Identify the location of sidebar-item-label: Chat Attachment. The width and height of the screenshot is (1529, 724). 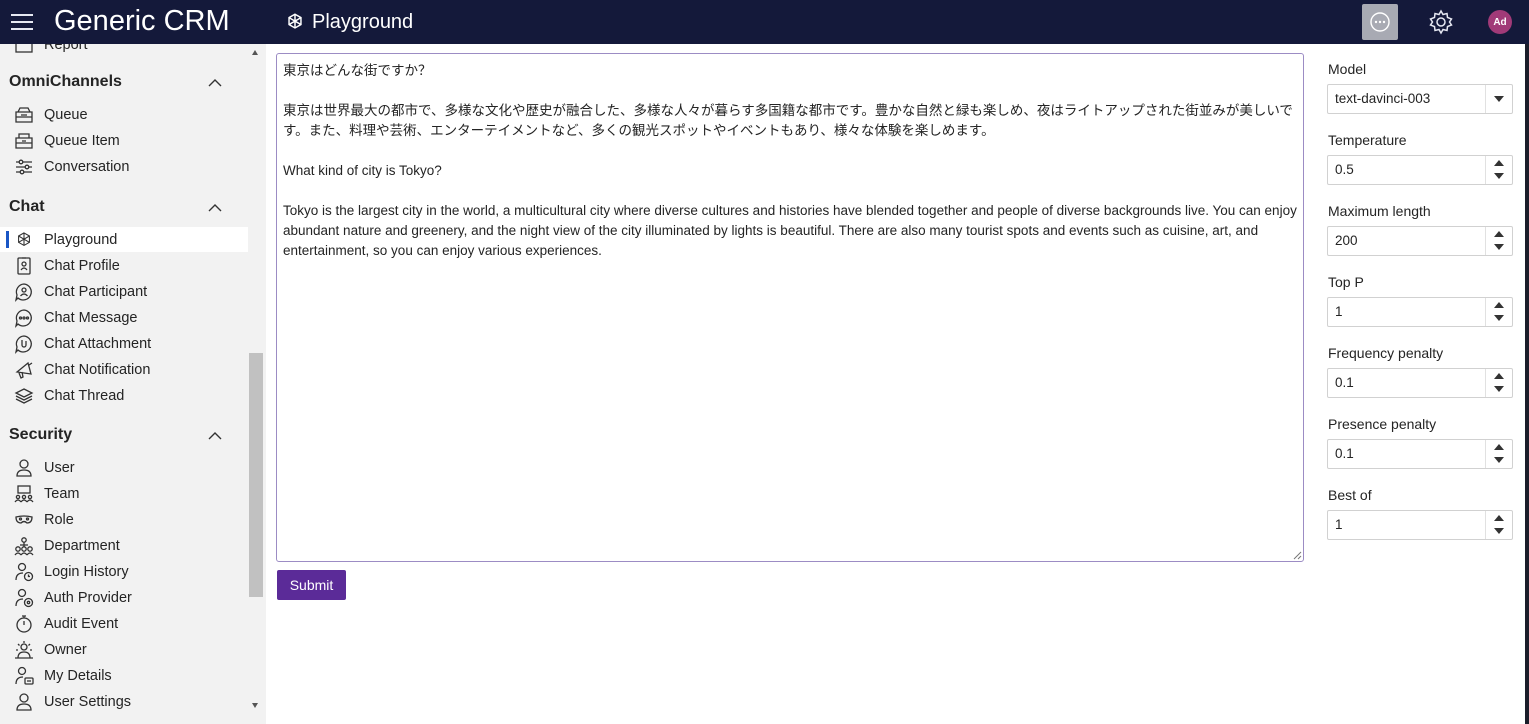
(98, 344).